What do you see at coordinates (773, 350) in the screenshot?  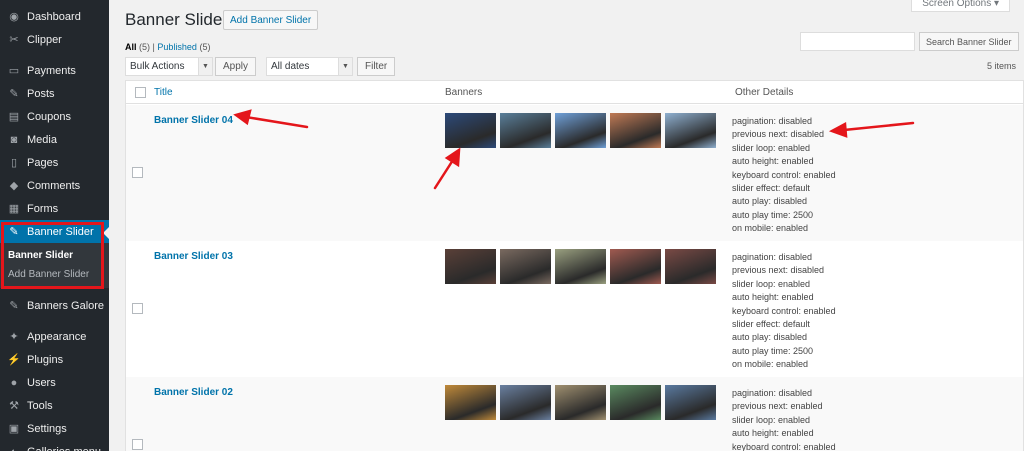 I see `detail-line: auto play time: 2500` at bounding box center [773, 350].